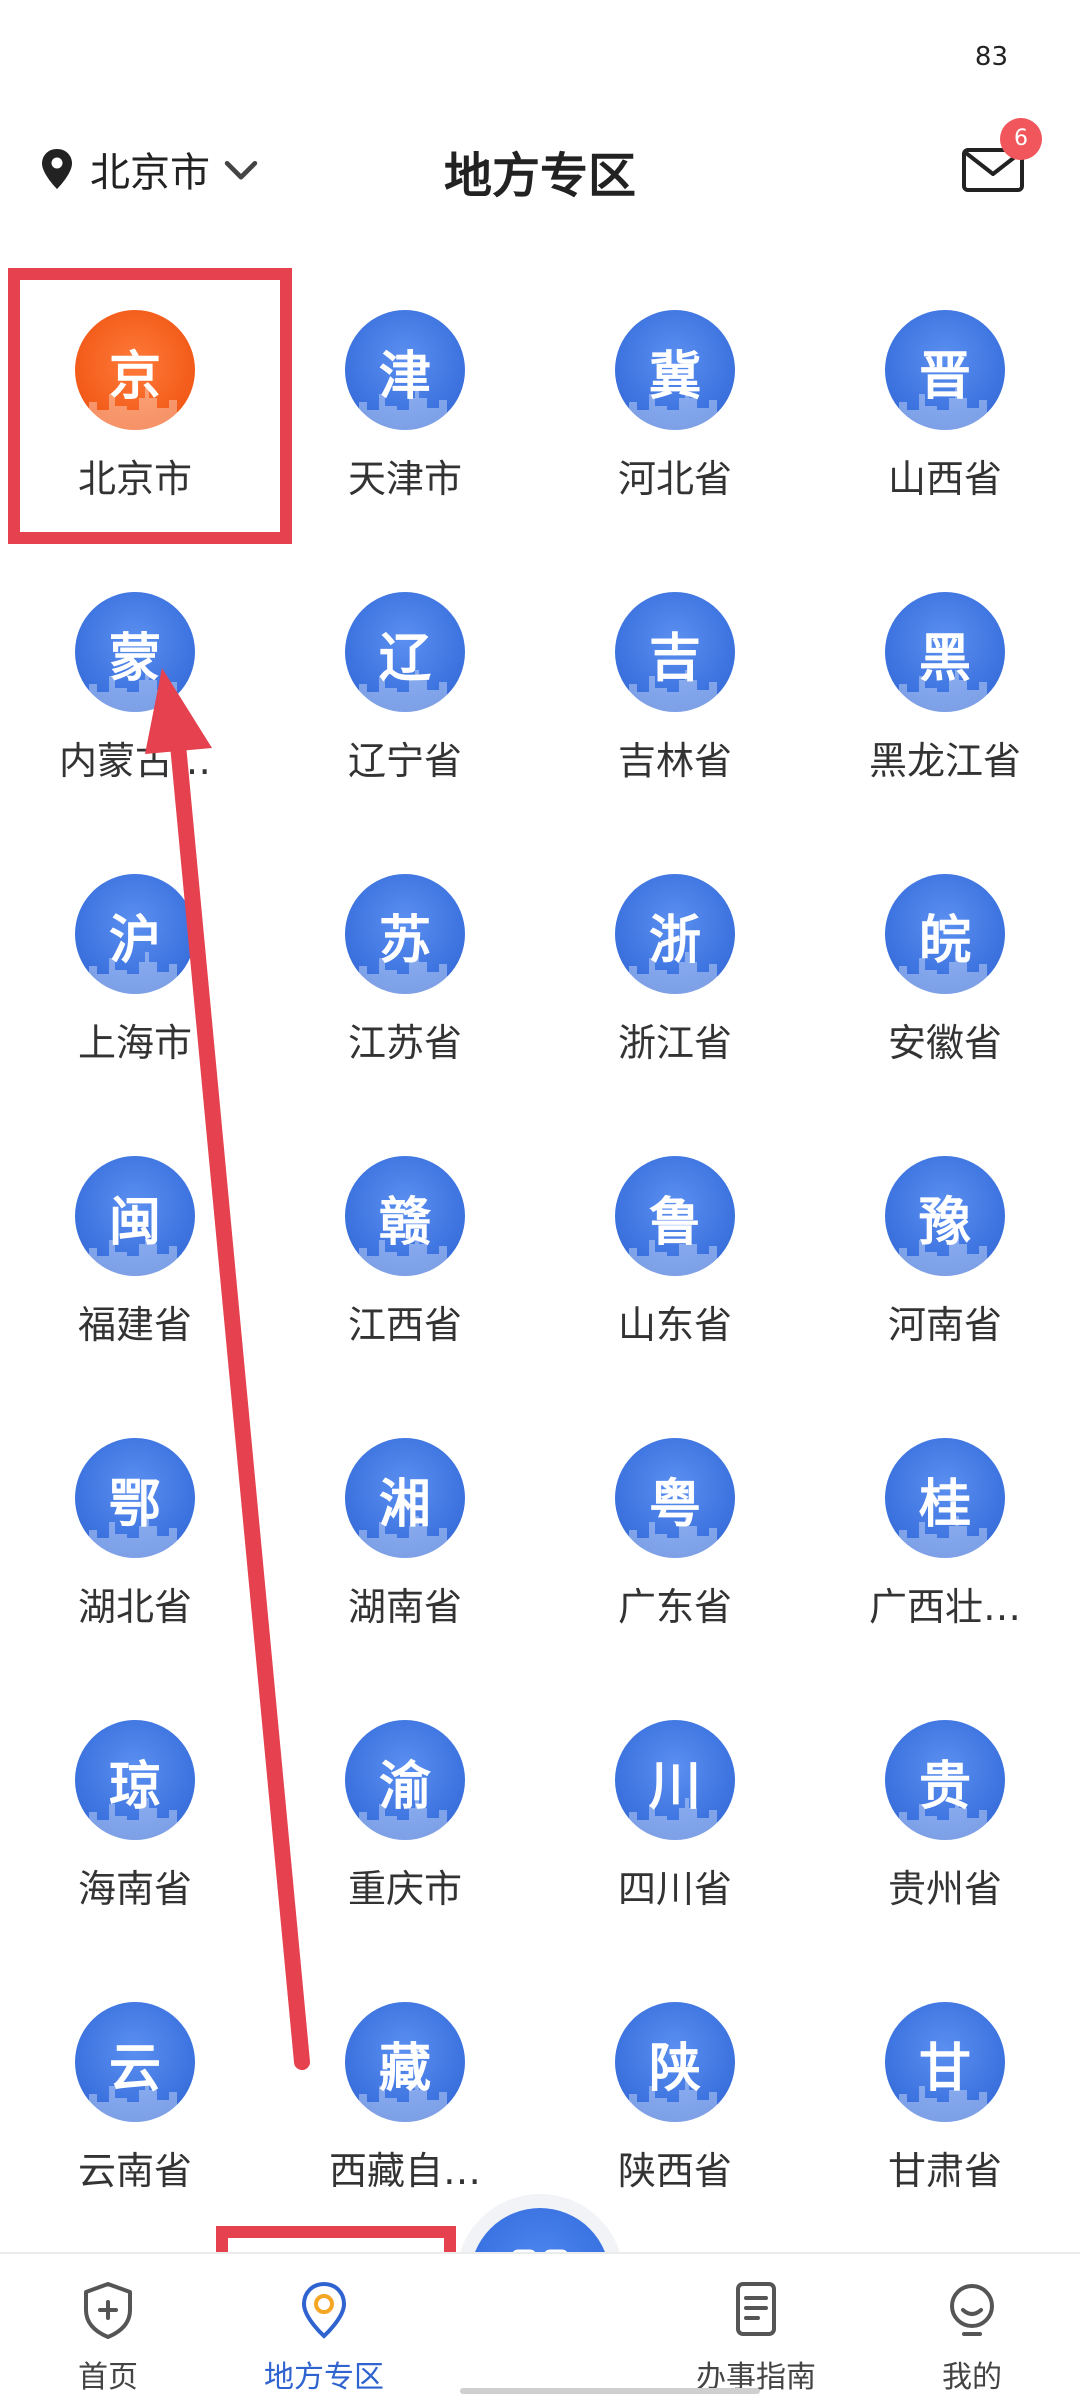  Describe the element at coordinates (108, 2377) in the screenshot. I see `tab-label: 首页` at that location.